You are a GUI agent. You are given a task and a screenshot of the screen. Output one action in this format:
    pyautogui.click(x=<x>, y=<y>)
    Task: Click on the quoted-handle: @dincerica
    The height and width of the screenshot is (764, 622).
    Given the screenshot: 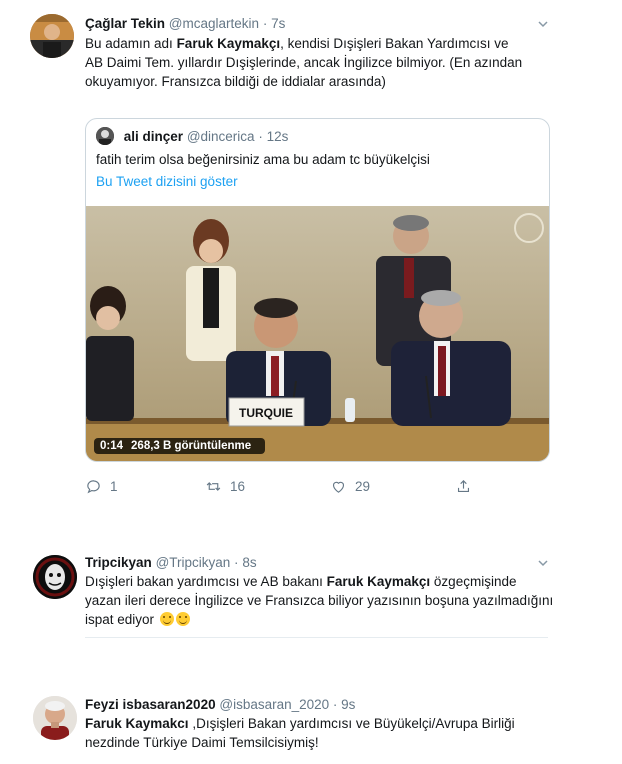 What is the action you would take?
    pyautogui.click(x=221, y=136)
    